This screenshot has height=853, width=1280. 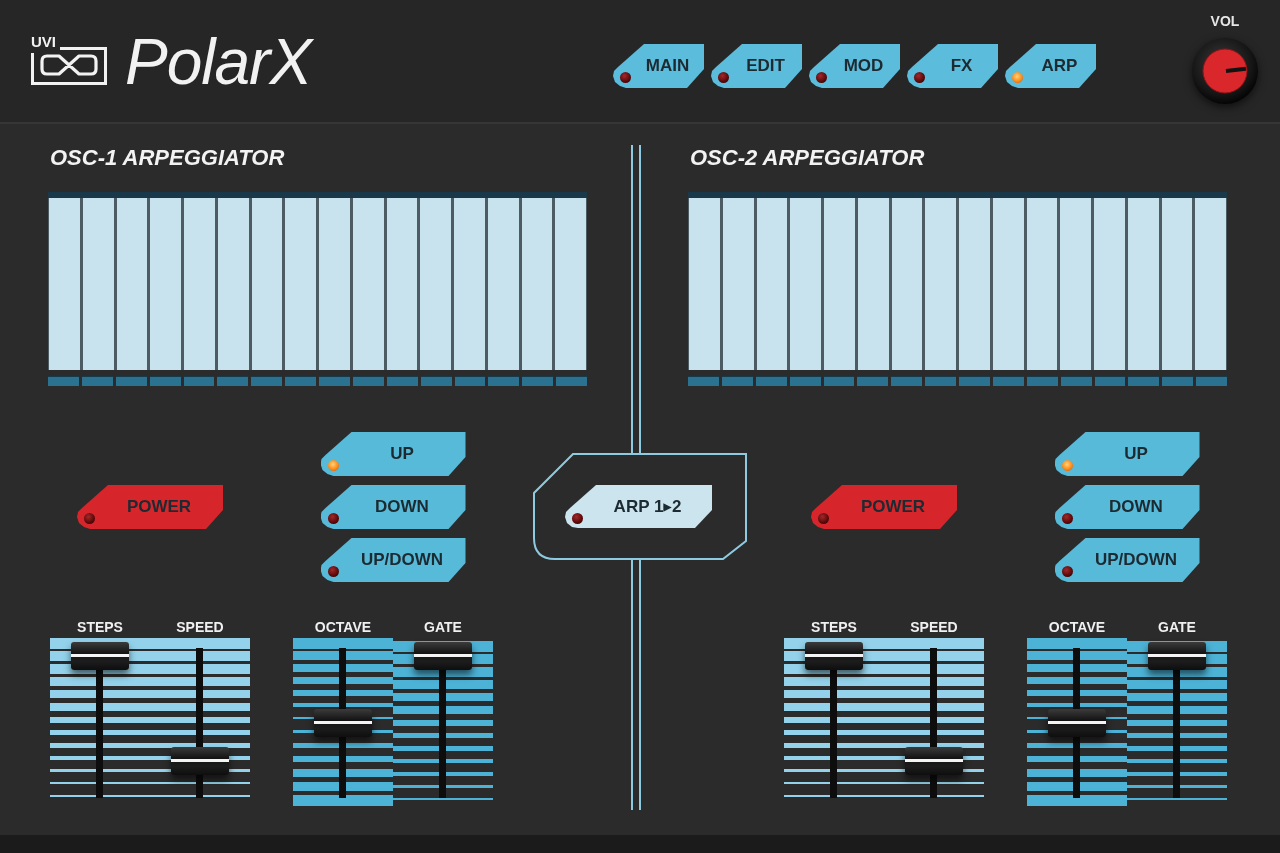 What do you see at coordinates (44, 41) in the screenshot?
I see `logo-text: UVI` at bounding box center [44, 41].